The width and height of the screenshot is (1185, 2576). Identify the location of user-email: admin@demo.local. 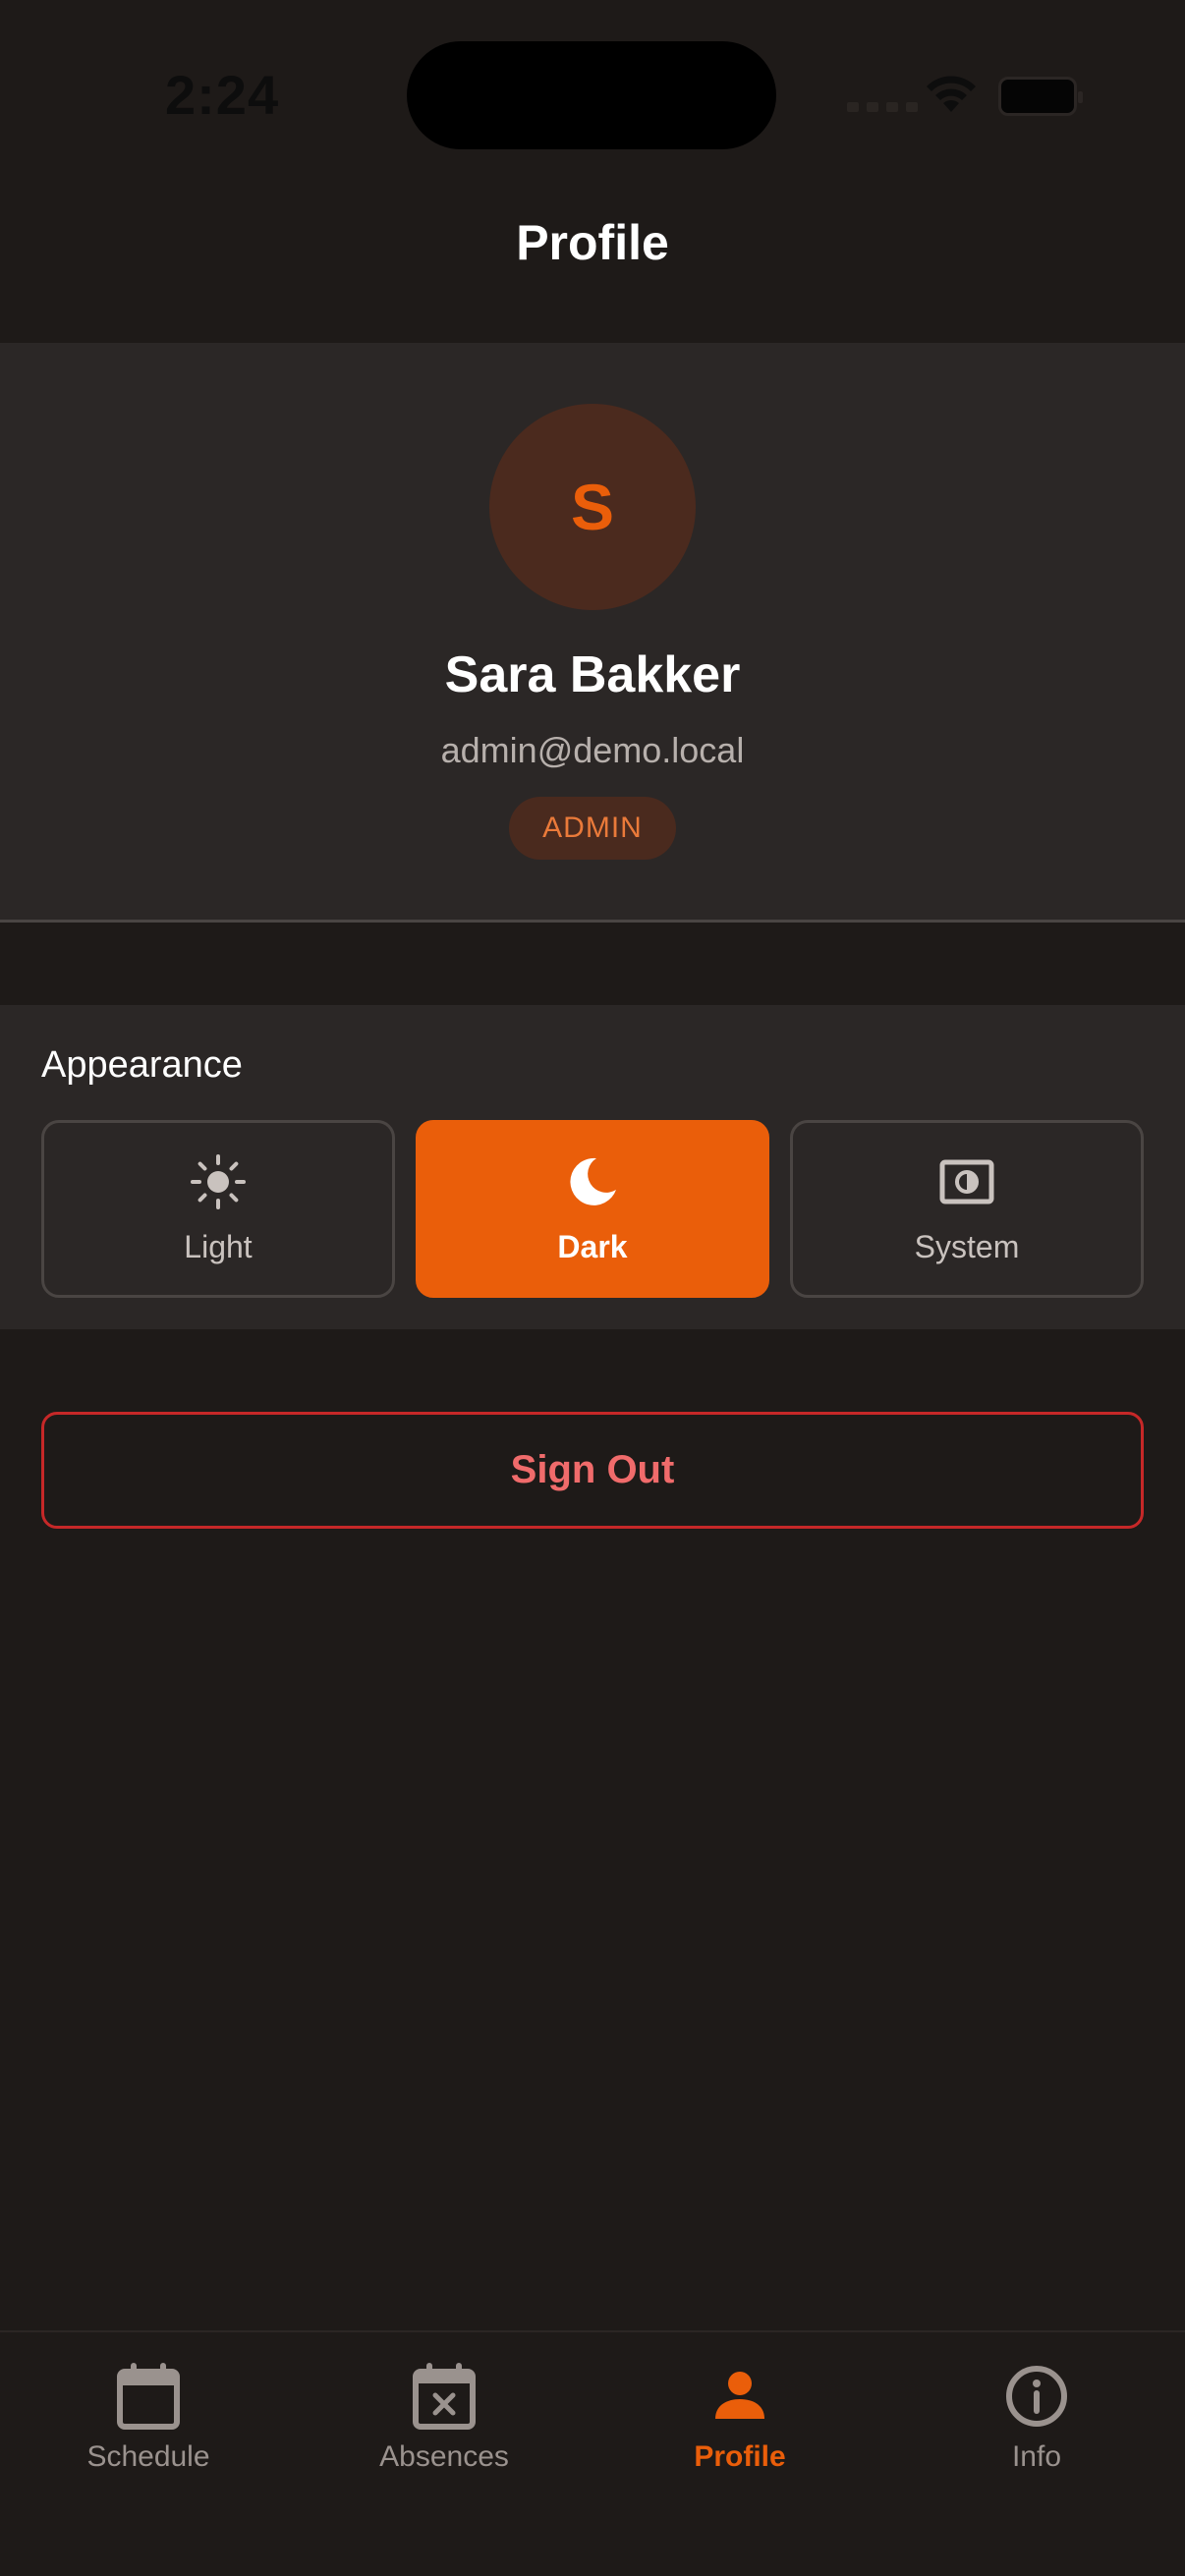
(592, 750).